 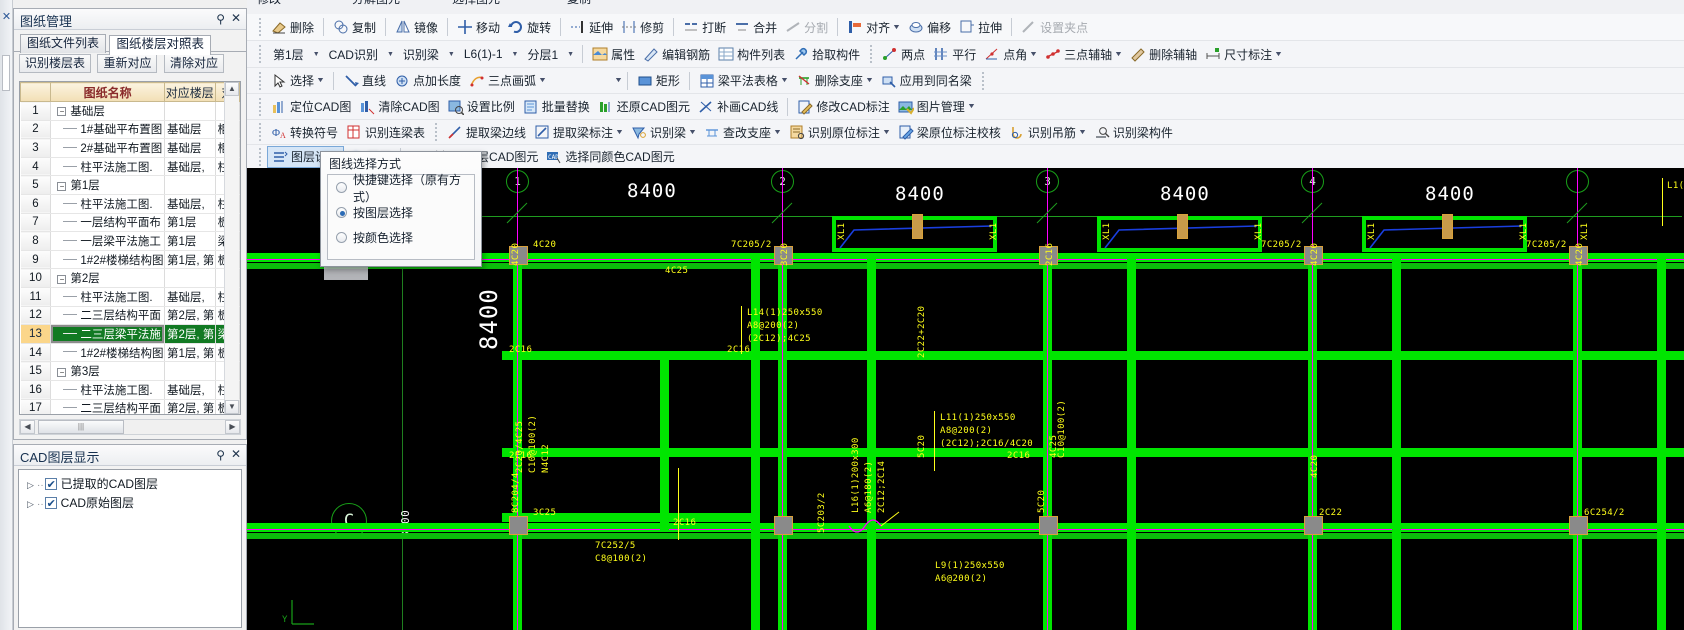 What do you see at coordinates (385, 132) in the screenshot?
I see `recognize-beam-table-button: 识别连梁表` at bounding box center [385, 132].